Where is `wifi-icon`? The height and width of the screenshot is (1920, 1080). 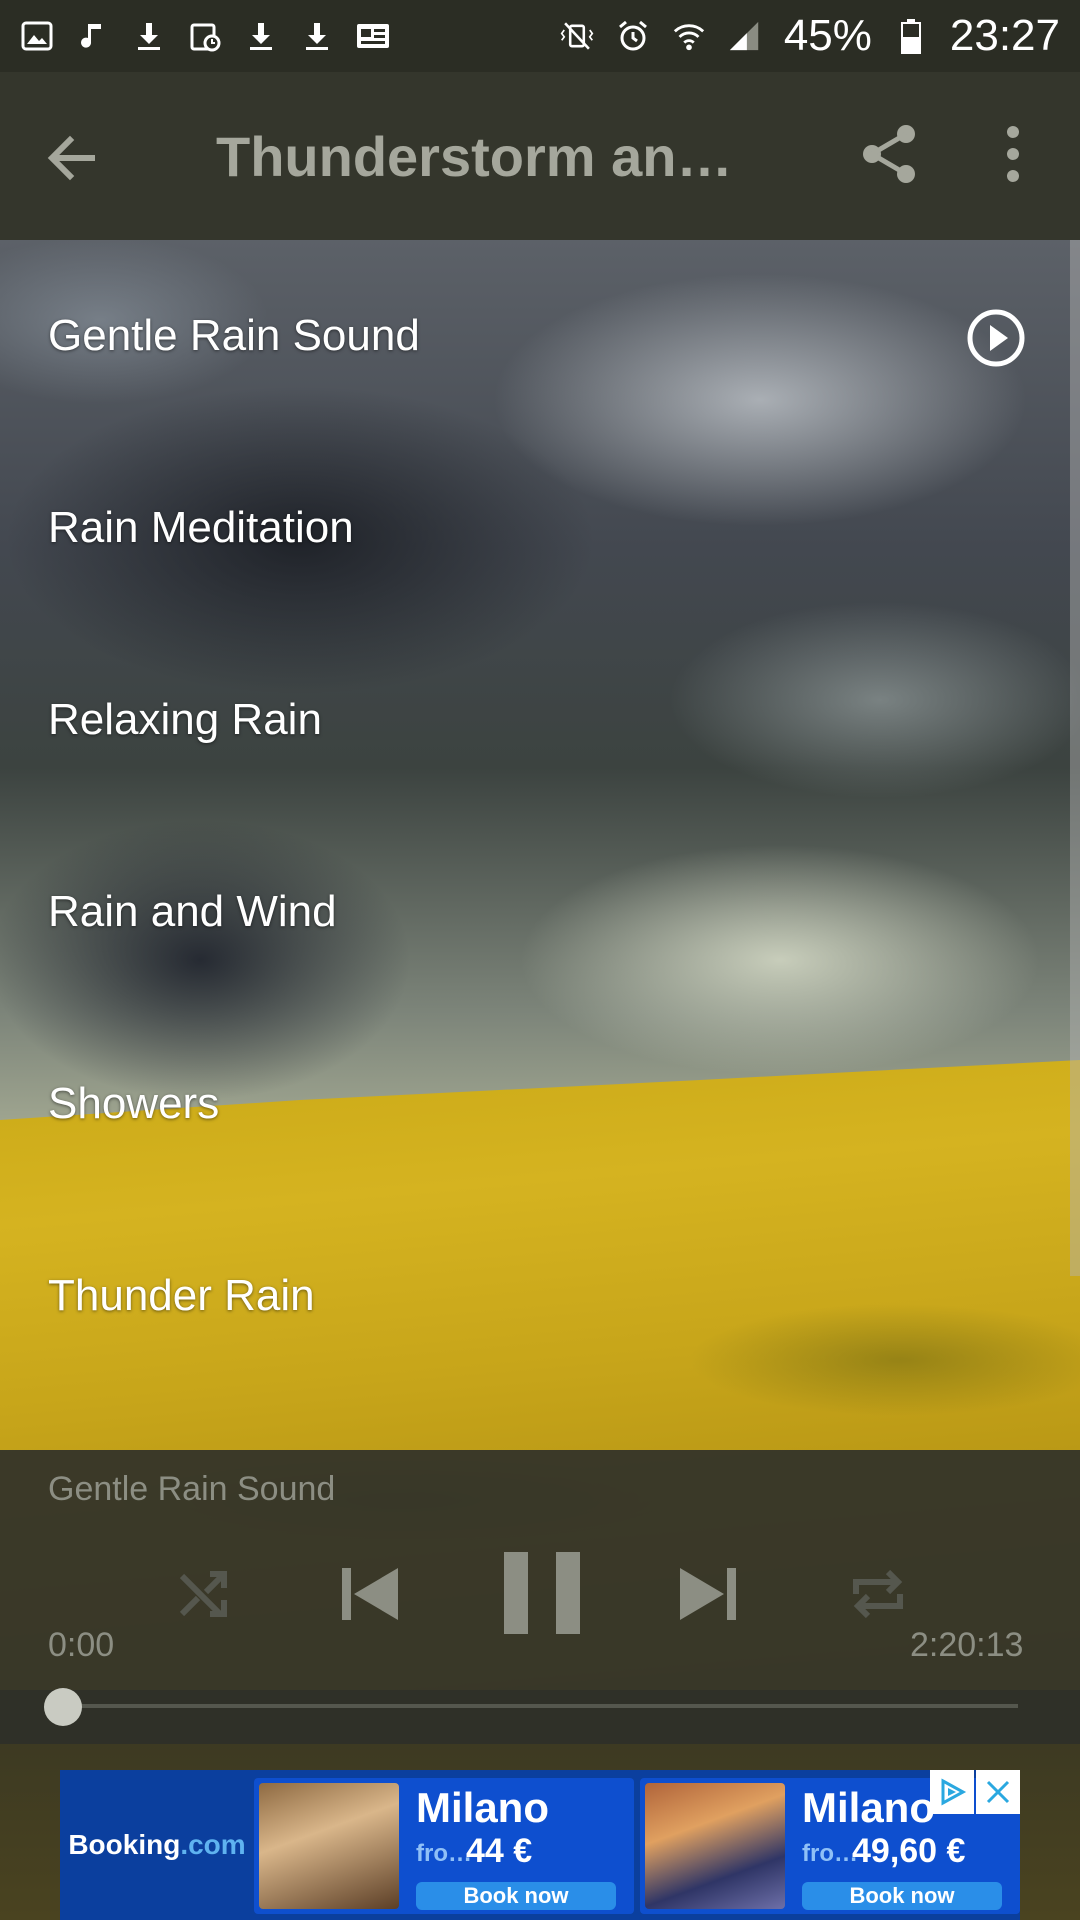 wifi-icon is located at coordinates (689, 36).